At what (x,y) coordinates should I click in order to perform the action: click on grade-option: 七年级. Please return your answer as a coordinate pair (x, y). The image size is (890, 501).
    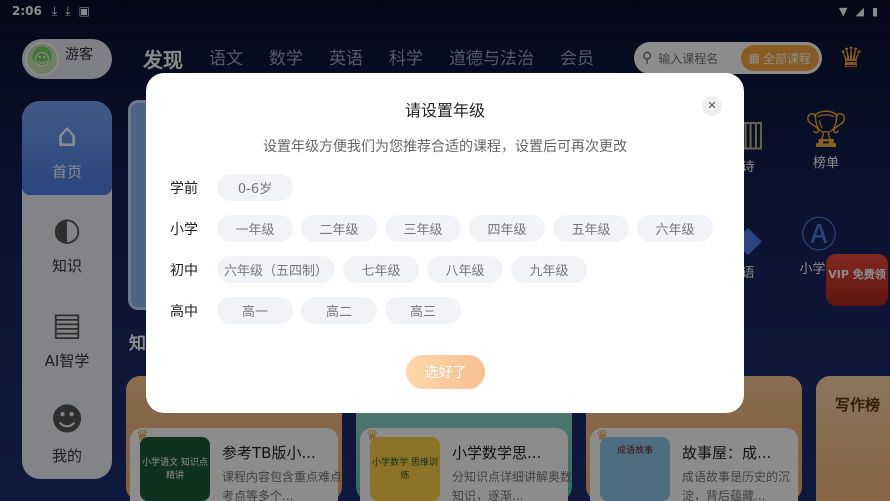
    Looking at the image, I should click on (381, 269).